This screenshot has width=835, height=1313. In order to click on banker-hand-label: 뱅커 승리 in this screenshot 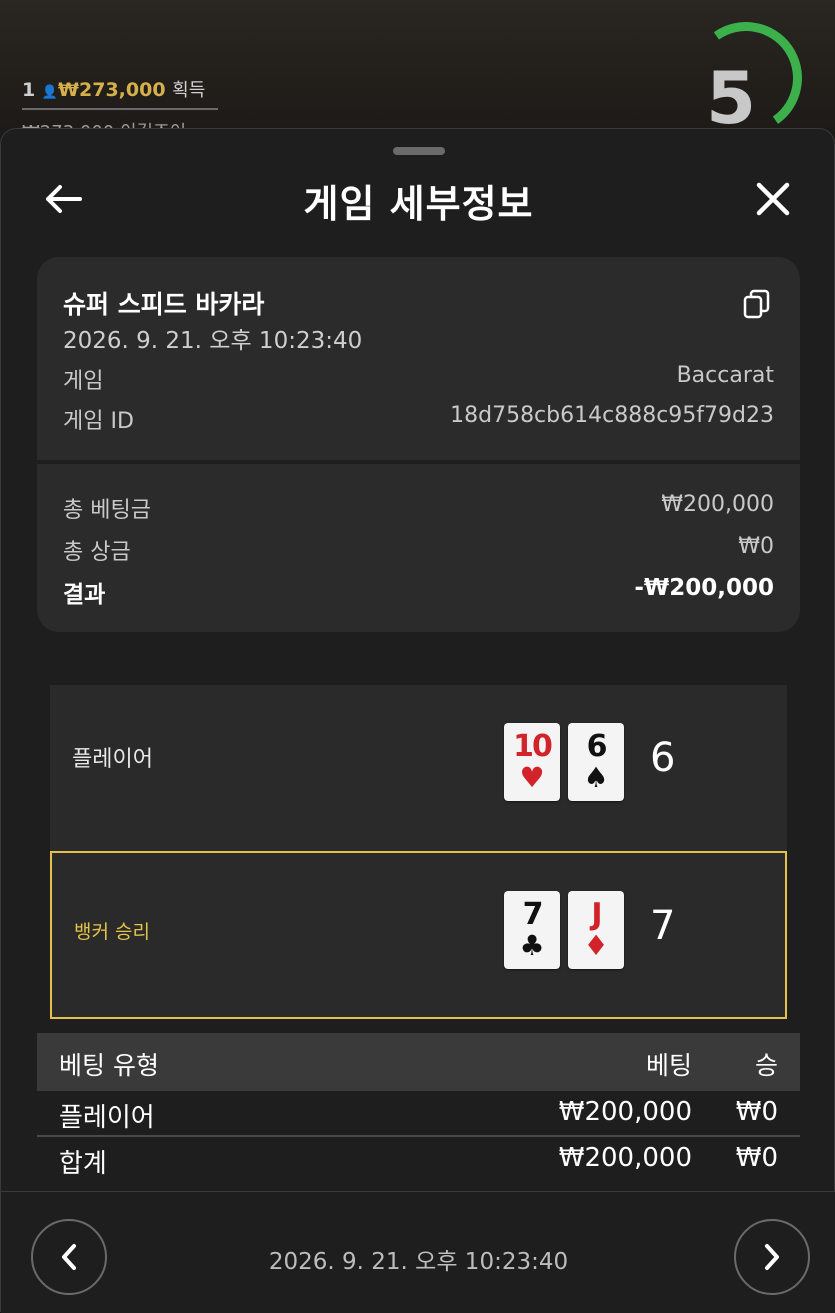, I will do `click(112, 932)`.